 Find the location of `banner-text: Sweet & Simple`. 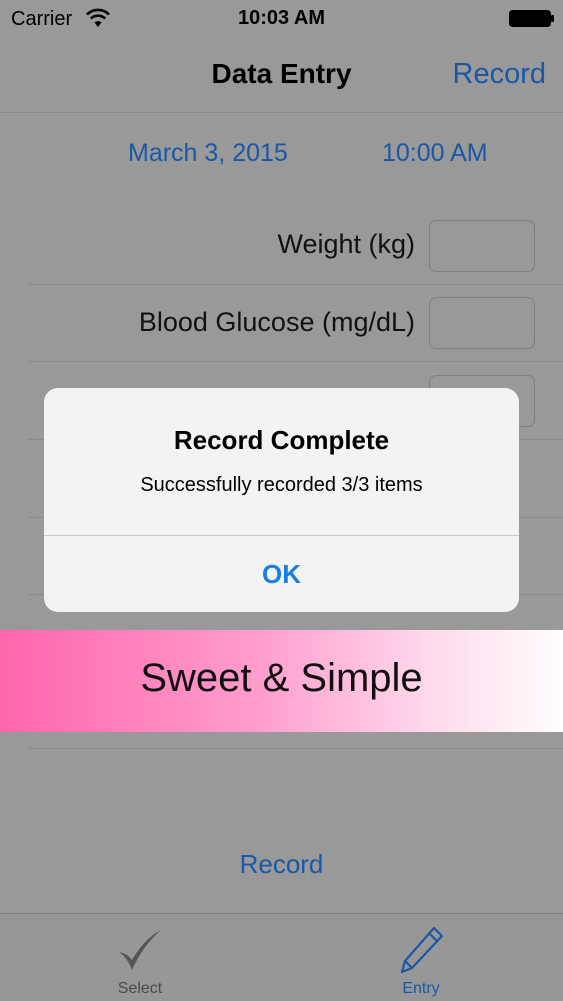

banner-text: Sweet & Simple is located at coordinates (281, 678).